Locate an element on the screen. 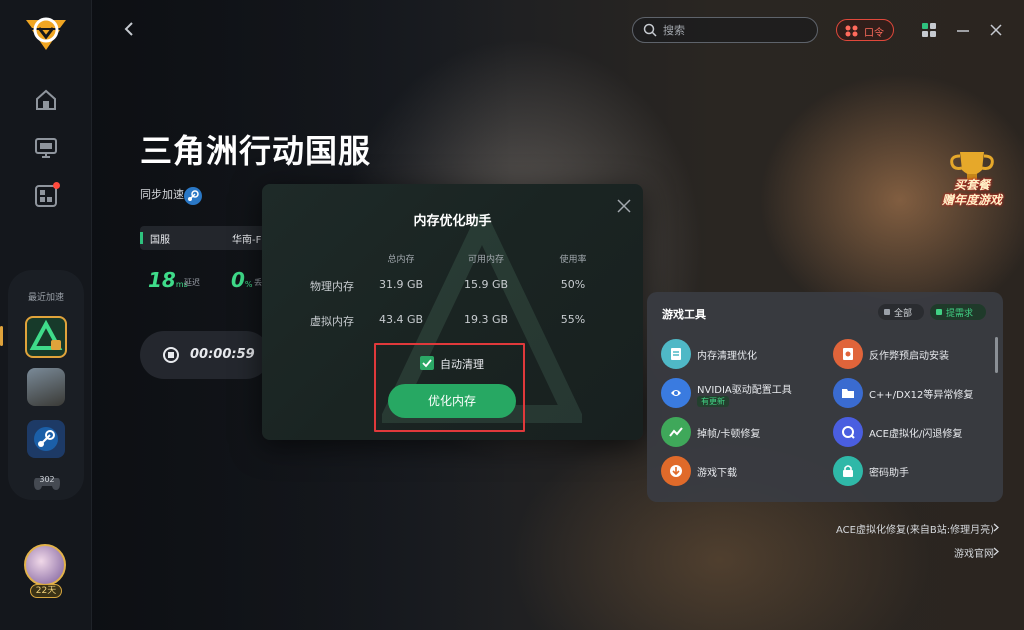 The height and width of the screenshot is (630, 1024). nvidia-icon is located at coordinates (676, 393).